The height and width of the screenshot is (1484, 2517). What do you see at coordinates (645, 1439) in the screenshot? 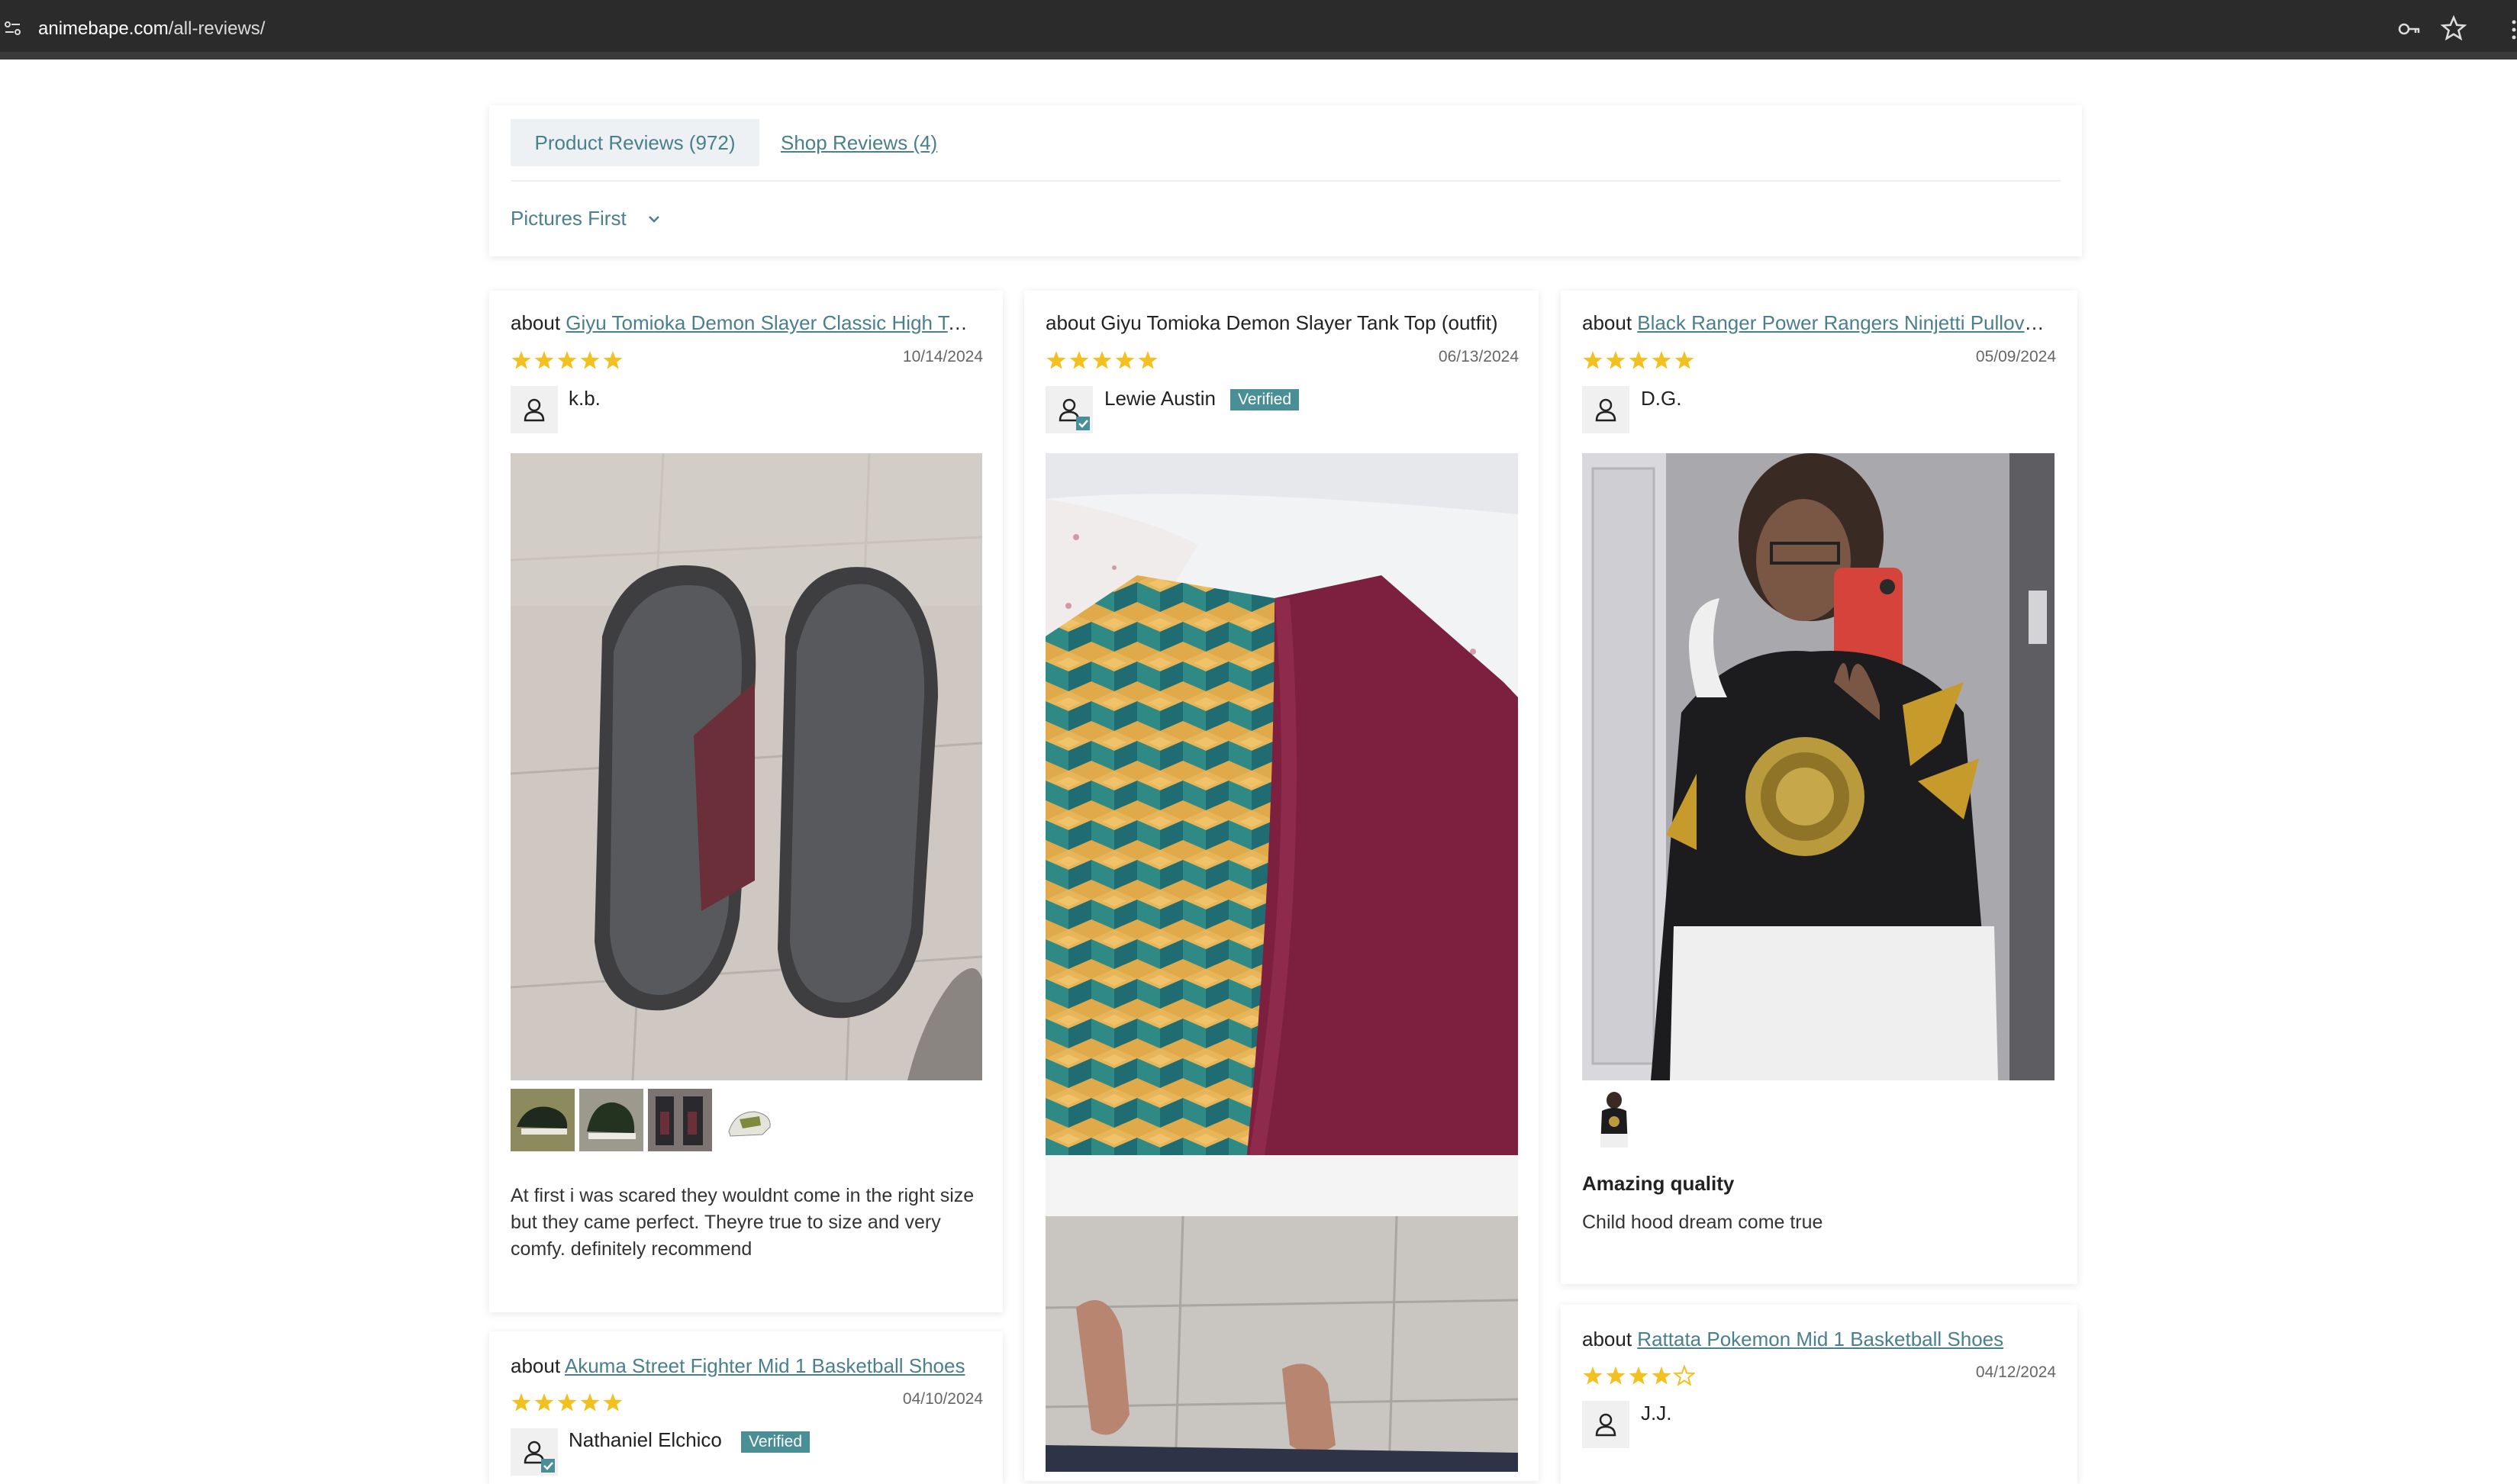
I see `reviewer-name: Nathaniel Elchico` at bounding box center [645, 1439].